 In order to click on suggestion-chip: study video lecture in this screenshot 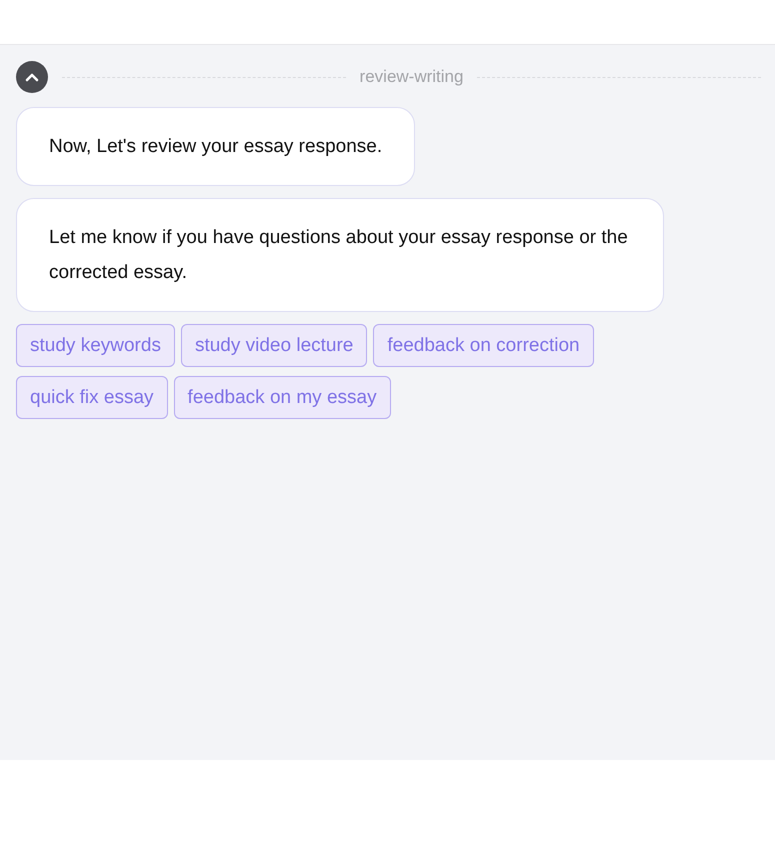, I will do `click(274, 345)`.